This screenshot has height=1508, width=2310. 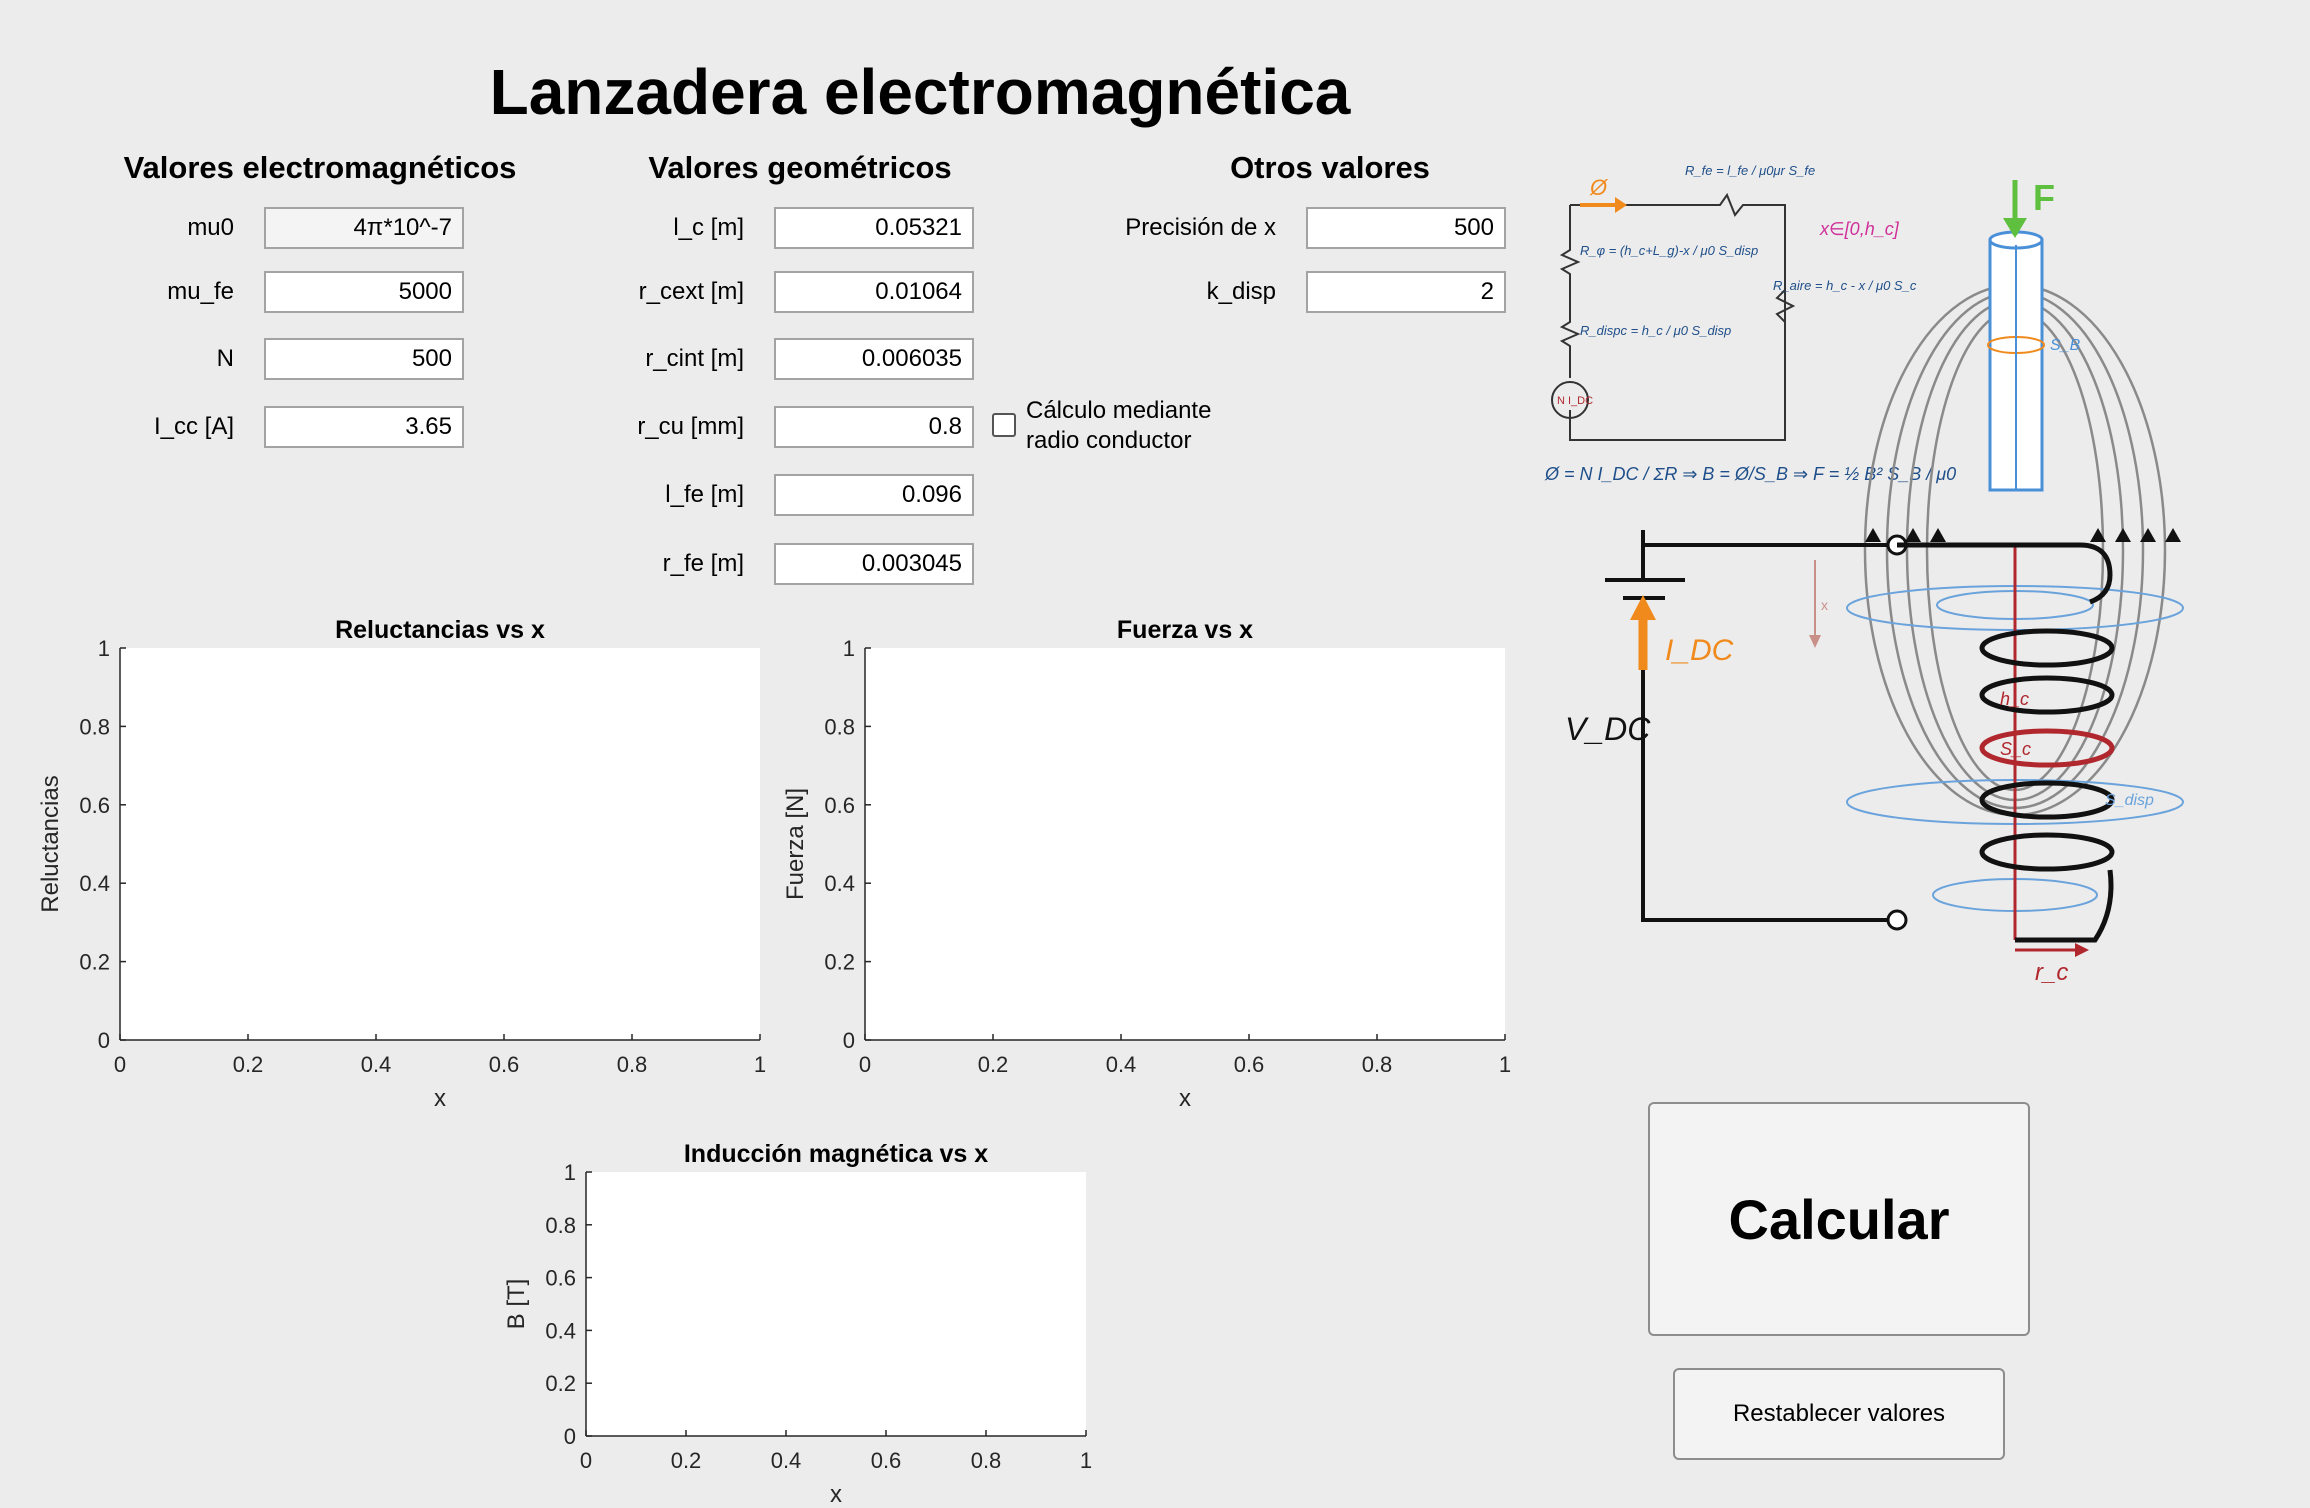 I want to click on field-label-l-c: l_c [m], so click(x=708, y=227).